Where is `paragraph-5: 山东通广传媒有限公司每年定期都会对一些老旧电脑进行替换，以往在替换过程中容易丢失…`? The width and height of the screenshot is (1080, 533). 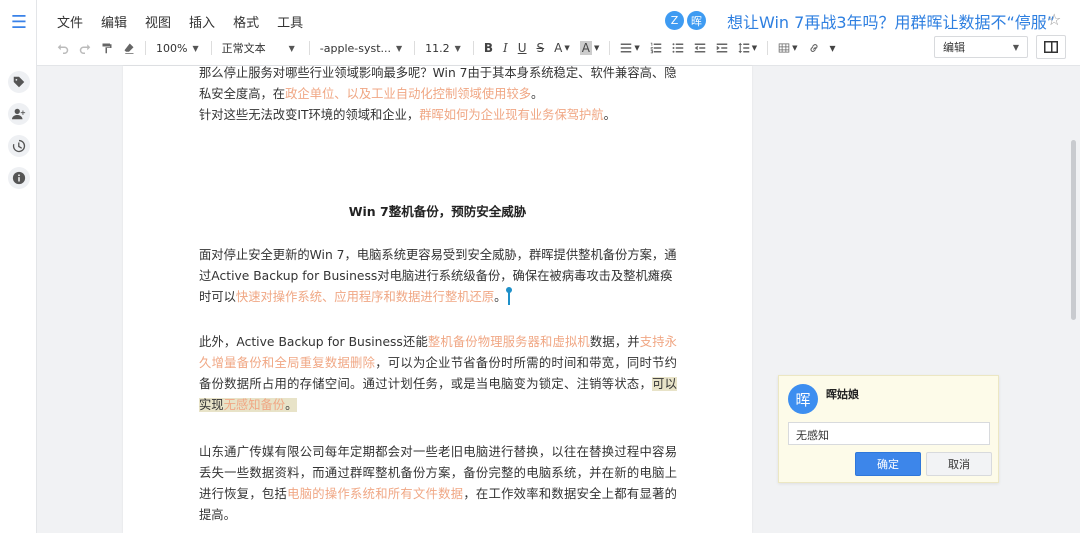 paragraph-5: 山东通广传媒有限公司每年定期都会对一些老旧电脑进行替换，以往在替换过程中容易丢失… is located at coordinates (438, 484).